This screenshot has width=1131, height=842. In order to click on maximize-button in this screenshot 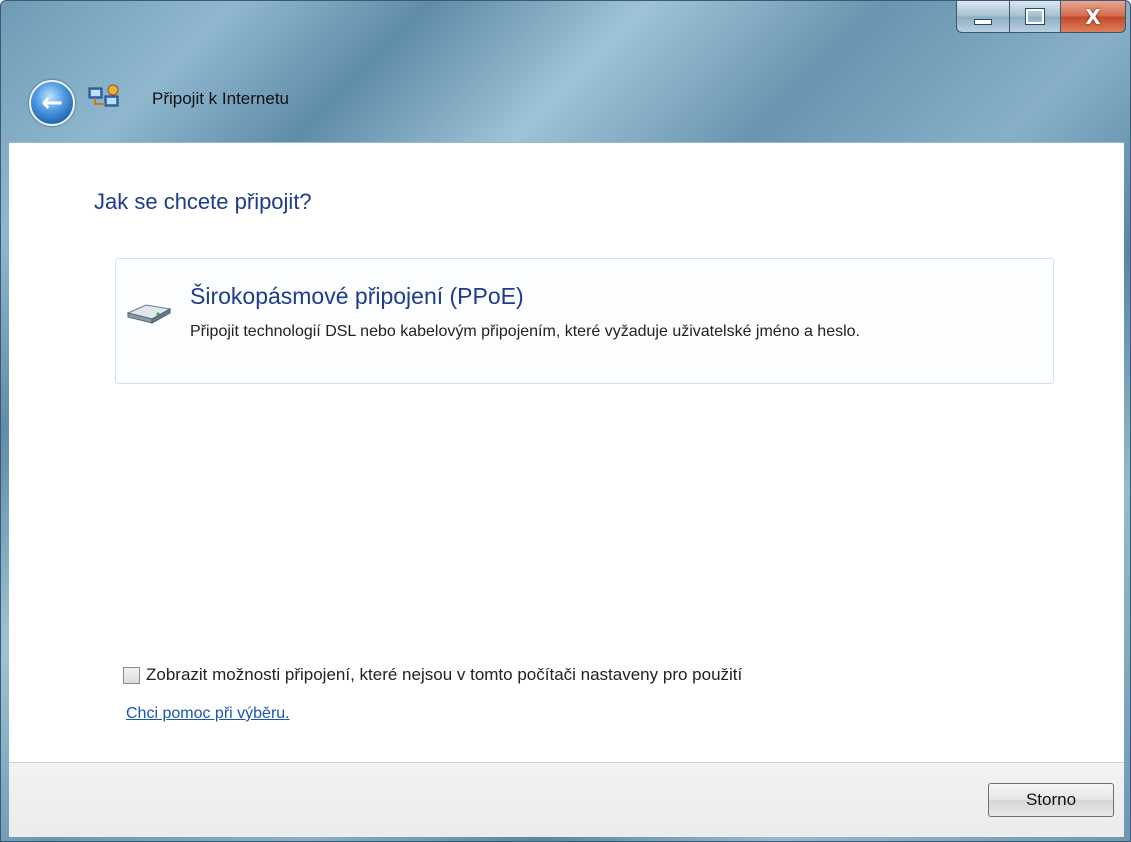, I will do `click(1035, 17)`.